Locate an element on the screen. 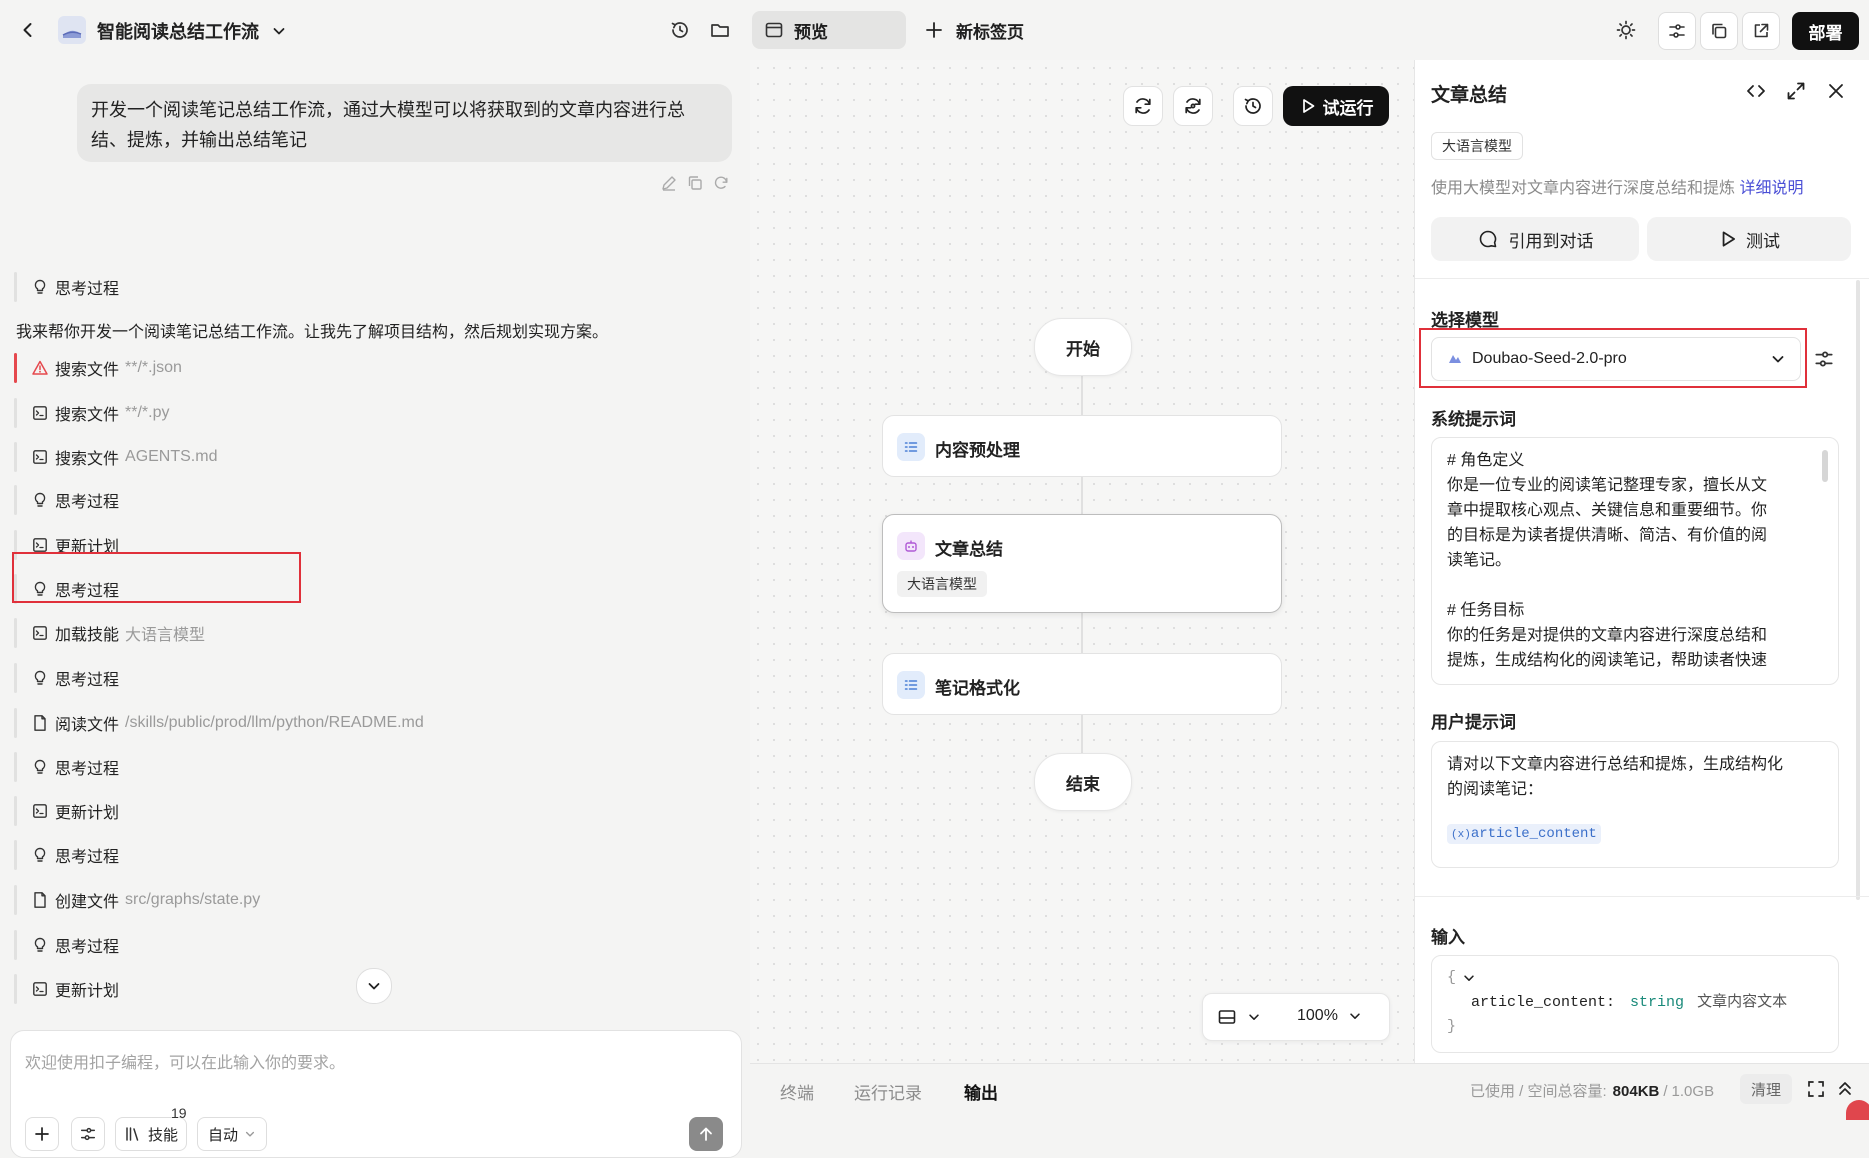  step-label: 搜索文件 is located at coordinates (87, 459).